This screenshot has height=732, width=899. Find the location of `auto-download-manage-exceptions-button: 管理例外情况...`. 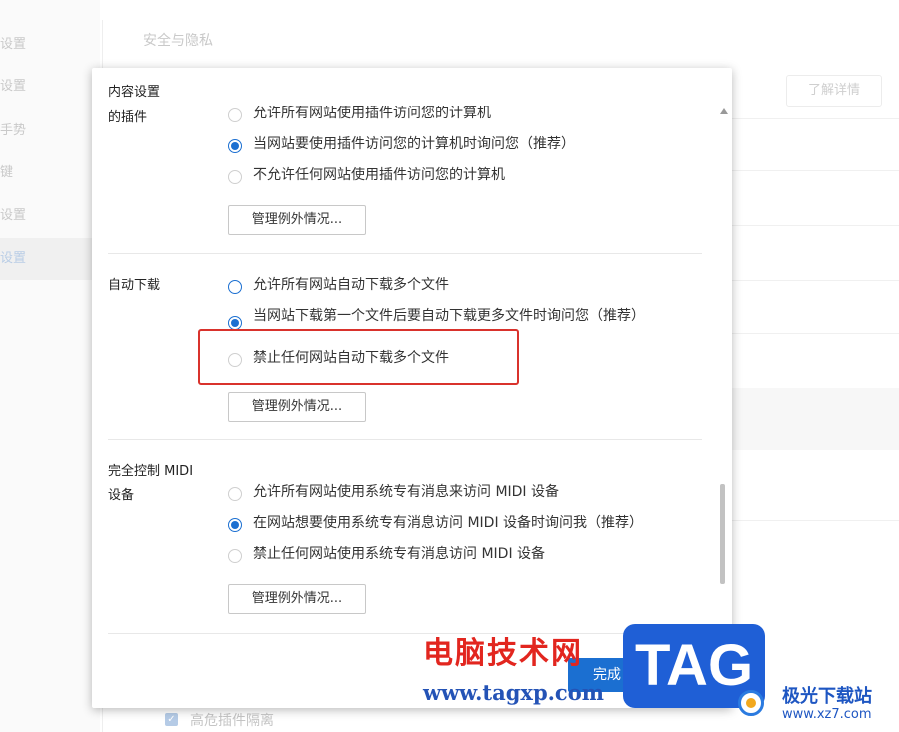

auto-download-manage-exceptions-button: 管理例外情况... is located at coordinates (297, 407).